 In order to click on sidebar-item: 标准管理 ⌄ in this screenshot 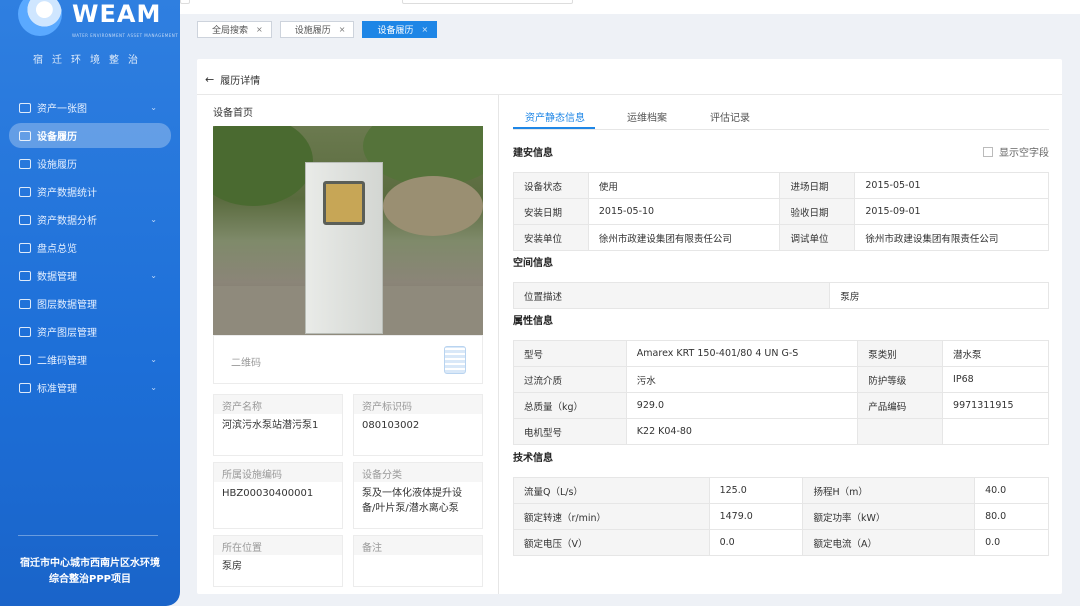, I will do `click(90, 387)`.